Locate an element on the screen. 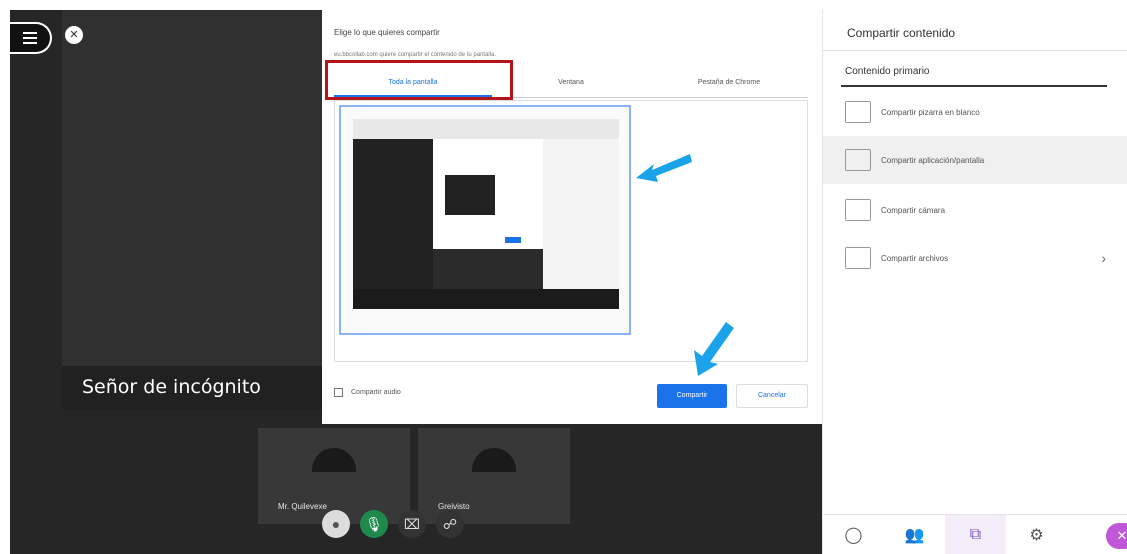 The height and width of the screenshot is (554, 1127). share-person-icon: ☍ is located at coordinates (450, 524).